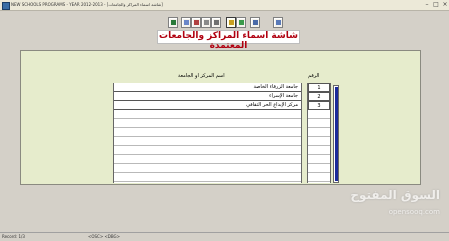  Describe the element at coordinates (319, 105) in the screenshot. I see `number-cell: 3` at that location.